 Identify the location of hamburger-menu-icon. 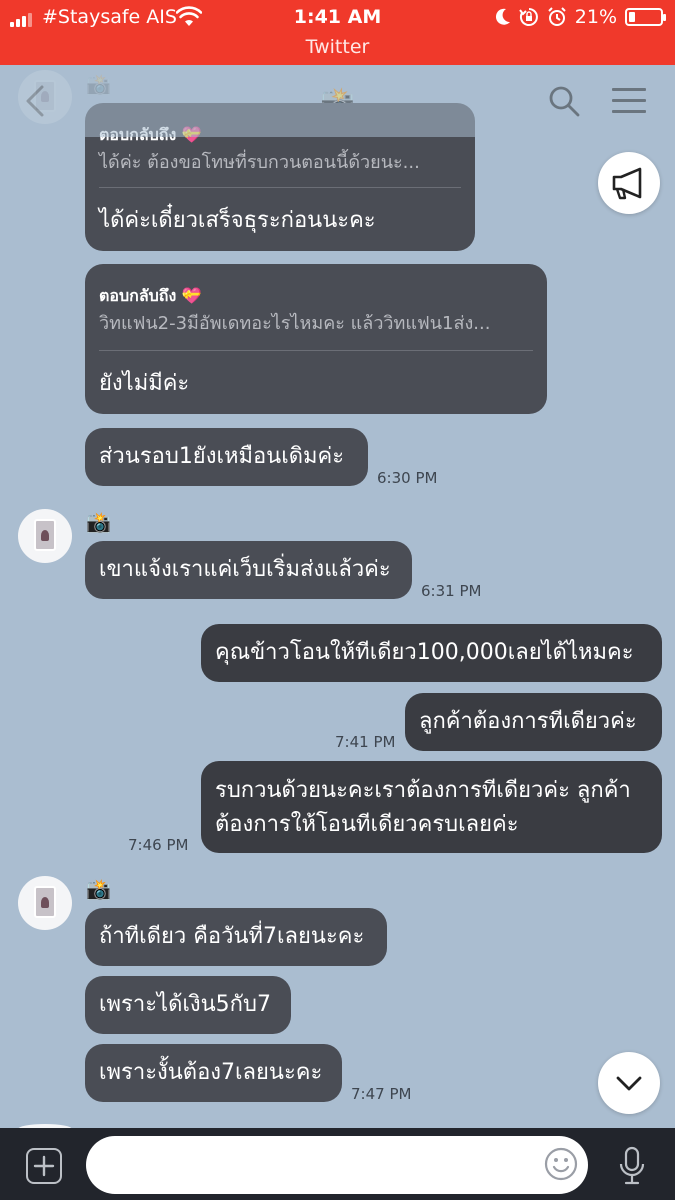
(630, 101).